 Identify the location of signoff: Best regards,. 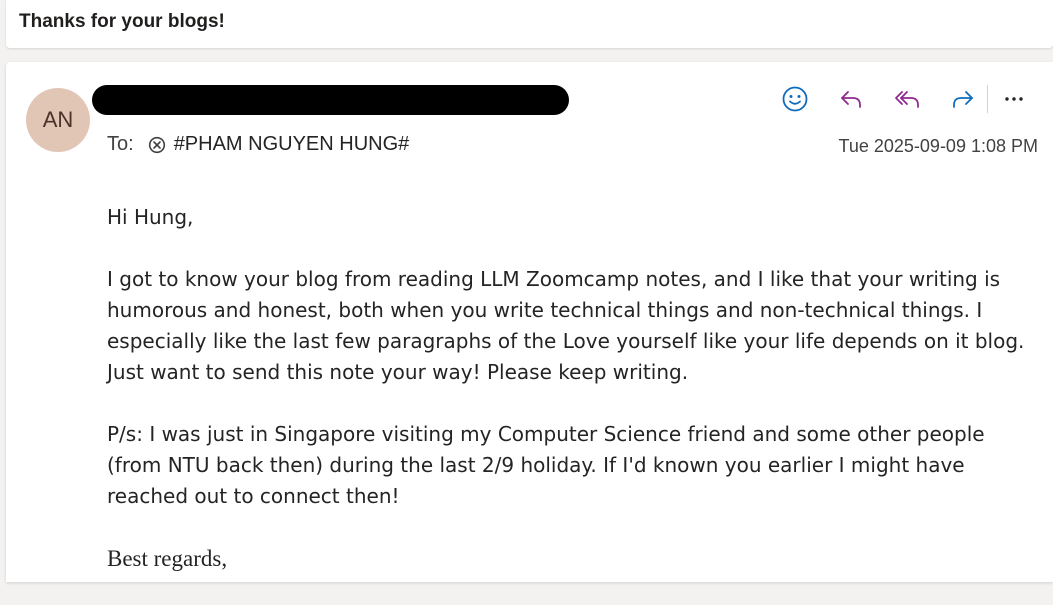
(167, 558).